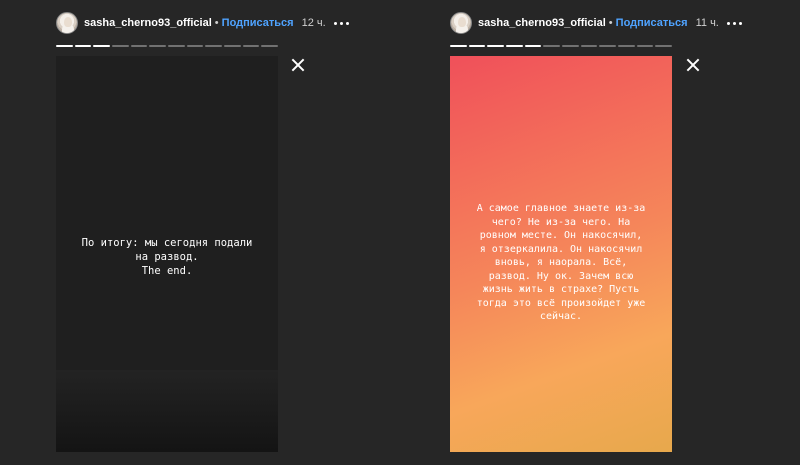 The height and width of the screenshot is (465, 800). Describe the element at coordinates (167, 271) in the screenshot. I see `caption-line: The end.` at that location.